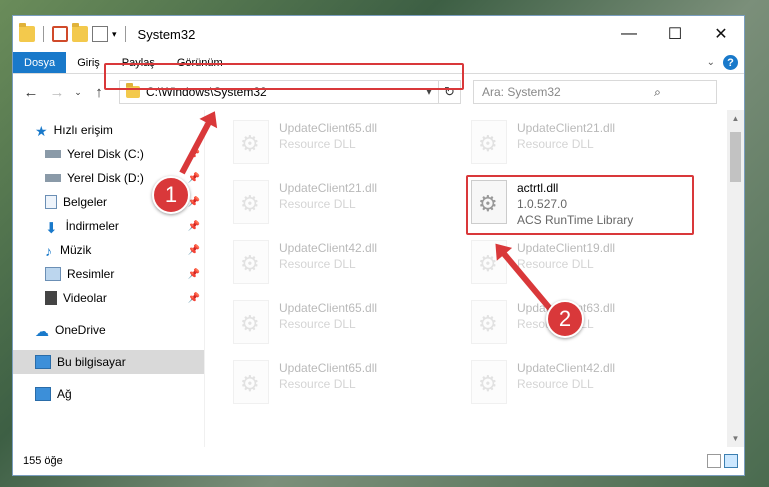 The image size is (769, 487). Describe the element at coordinates (27, 32) in the screenshot. I see `folder-icon` at that location.